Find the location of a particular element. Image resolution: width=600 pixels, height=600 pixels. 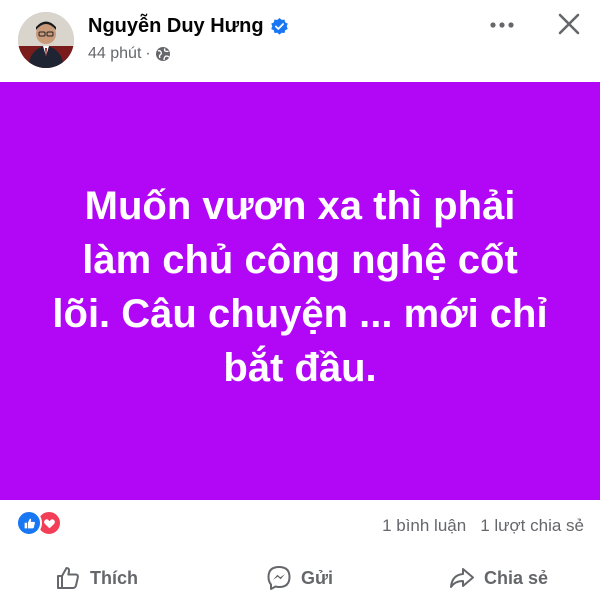

messenger-icon is located at coordinates (279, 578).